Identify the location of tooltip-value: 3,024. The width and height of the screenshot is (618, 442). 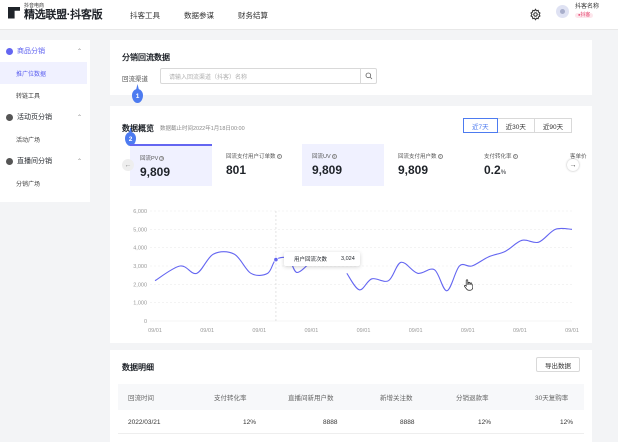
(348, 259).